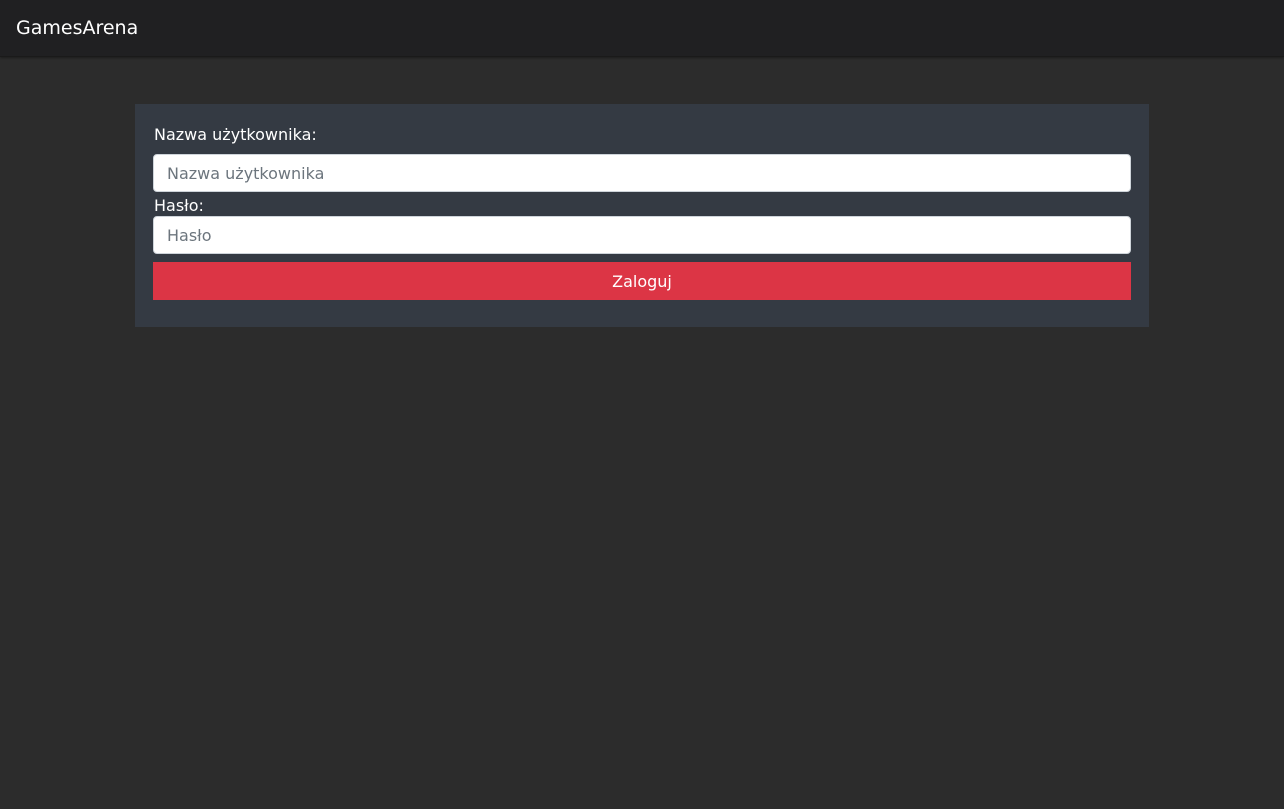 The height and width of the screenshot is (809, 1284). What do you see at coordinates (642, 173) in the screenshot?
I see `username-input` at bounding box center [642, 173].